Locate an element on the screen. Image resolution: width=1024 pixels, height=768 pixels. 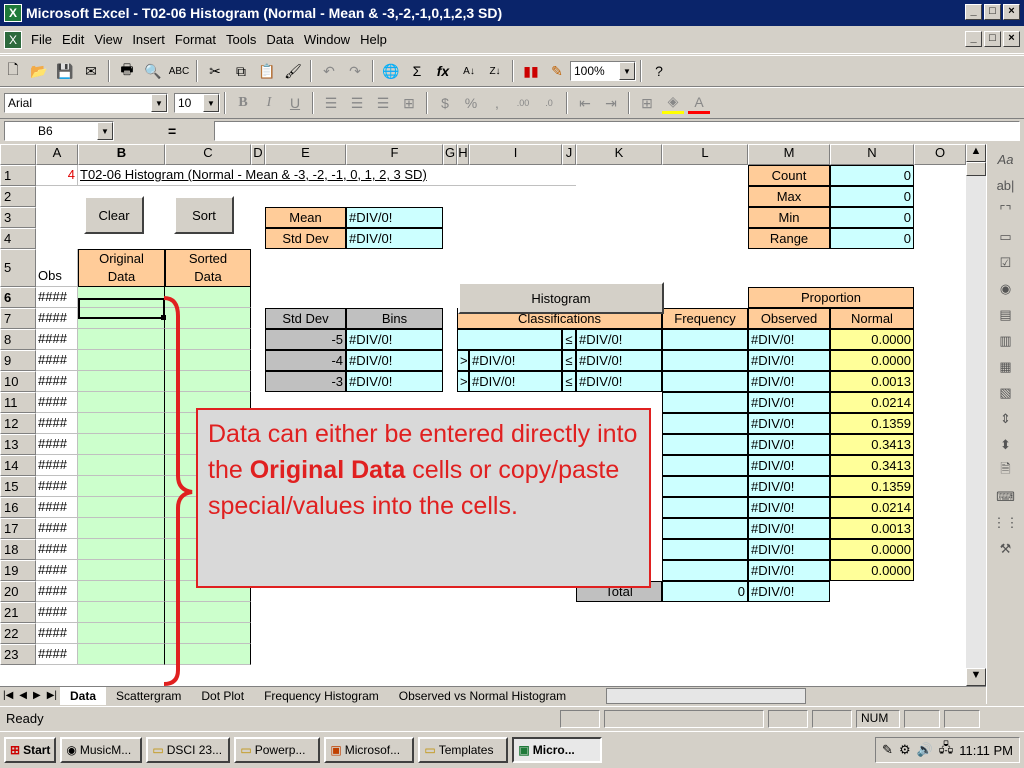
checkbox-icon: ☑ is located at coordinates (1006, 263).